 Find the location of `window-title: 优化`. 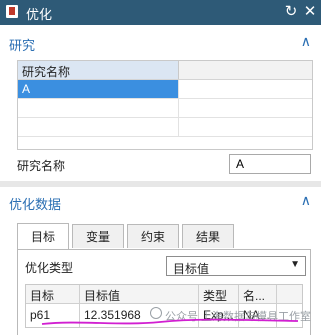

window-title: 优化 is located at coordinates (39, 14).